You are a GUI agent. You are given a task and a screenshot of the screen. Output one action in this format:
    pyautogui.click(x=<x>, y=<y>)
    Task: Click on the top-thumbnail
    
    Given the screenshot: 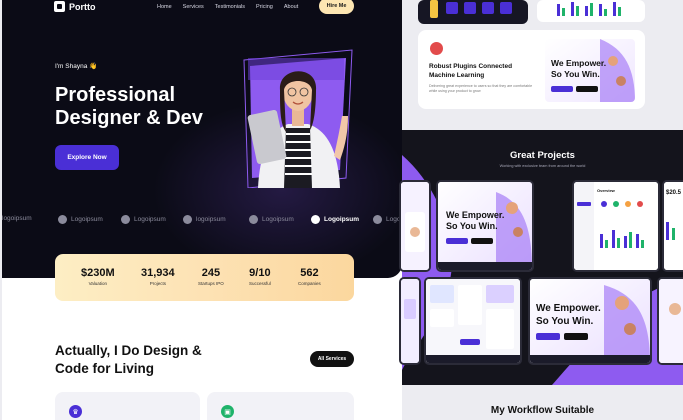 What is the action you would take?
    pyautogui.click(x=473, y=12)
    